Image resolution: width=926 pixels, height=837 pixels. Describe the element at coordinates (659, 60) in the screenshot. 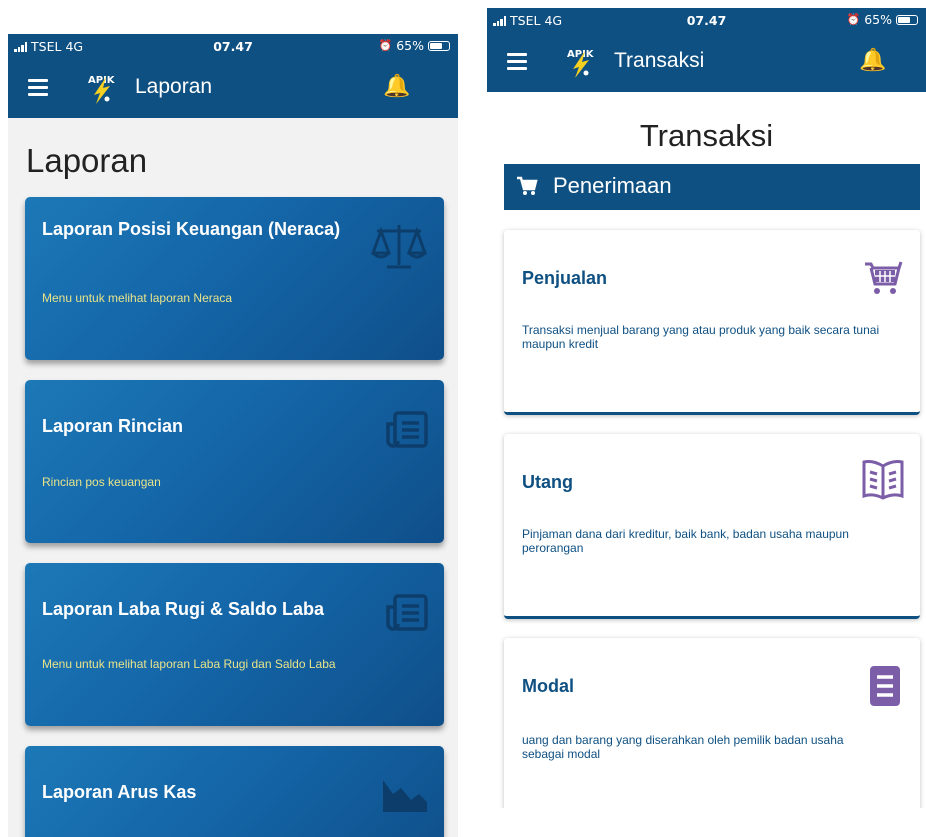

I see `app-bar-title: Transaksi` at that location.